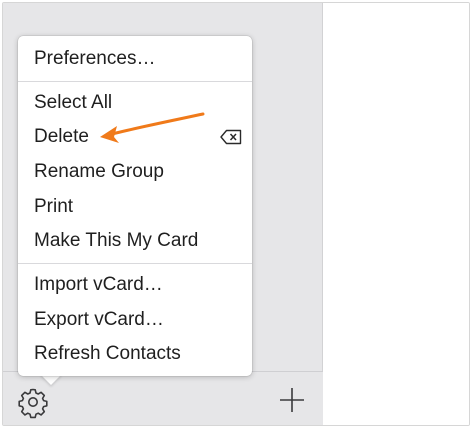 Image resolution: width=474 pixels, height=430 pixels. I want to click on menu-item-make-this-my-card: Make This My Card, so click(135, 241).